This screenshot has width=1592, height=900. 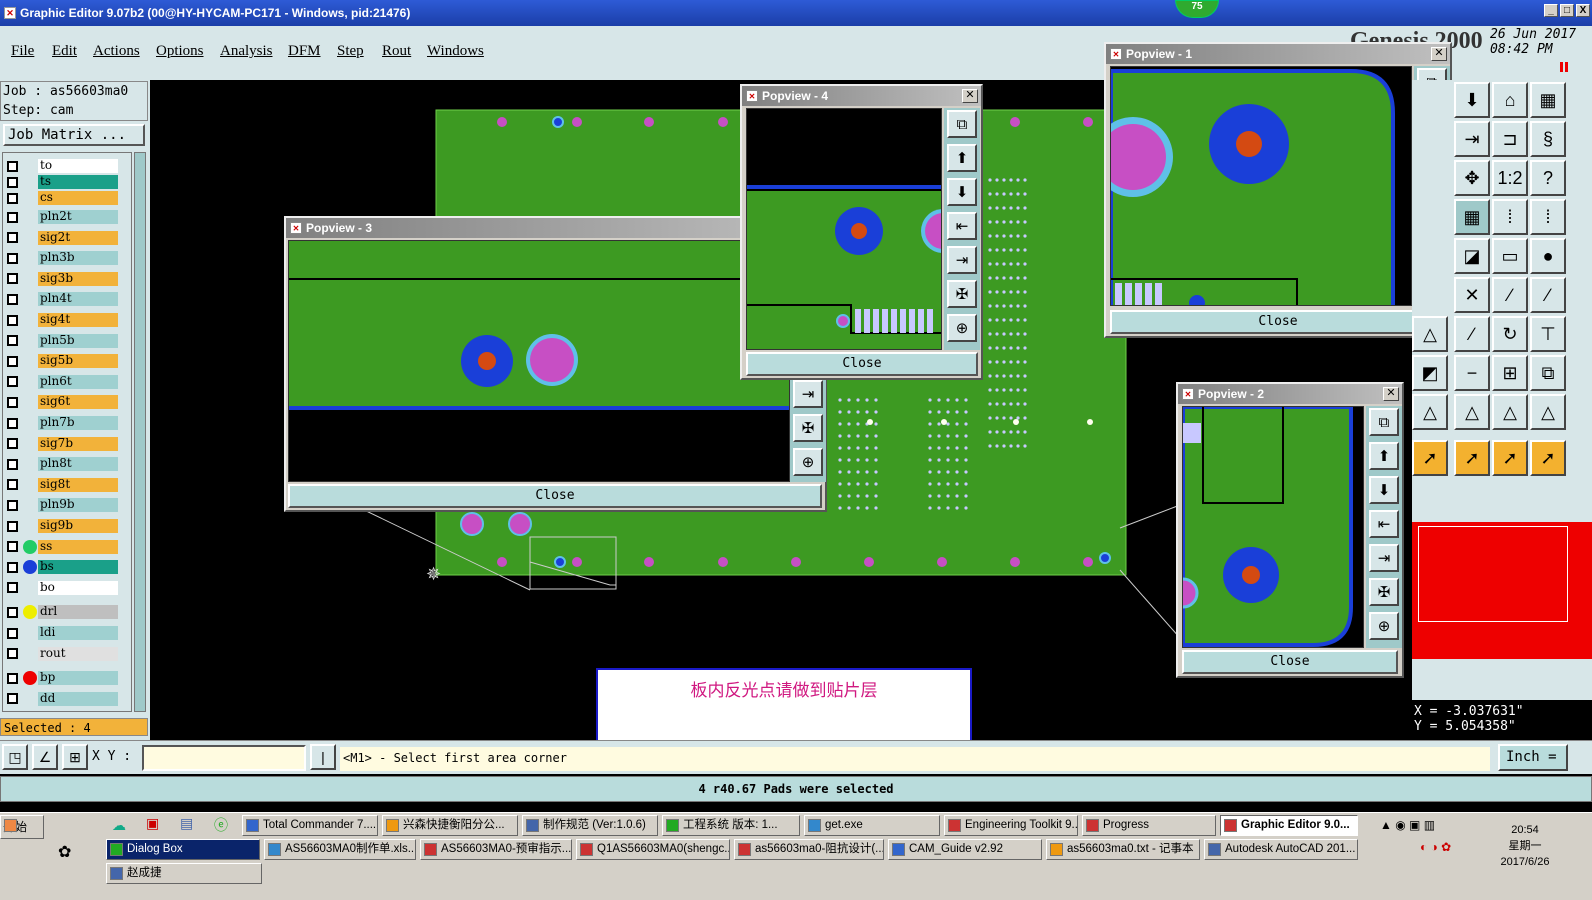 I want to click on system-clock: 20:54 星期一 2017/6/26, so click(x=1525, y=846).